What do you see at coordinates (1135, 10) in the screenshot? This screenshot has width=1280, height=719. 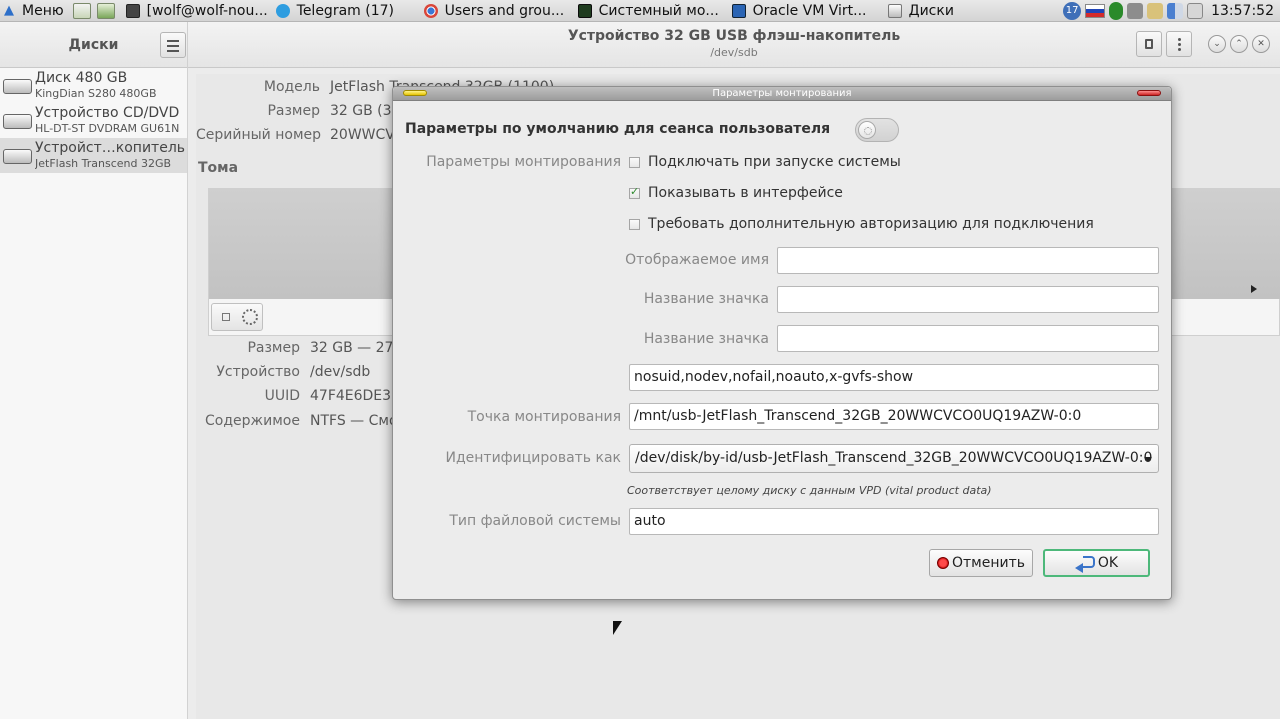 I see `volume-icon` at bounding box center [1135, 10].